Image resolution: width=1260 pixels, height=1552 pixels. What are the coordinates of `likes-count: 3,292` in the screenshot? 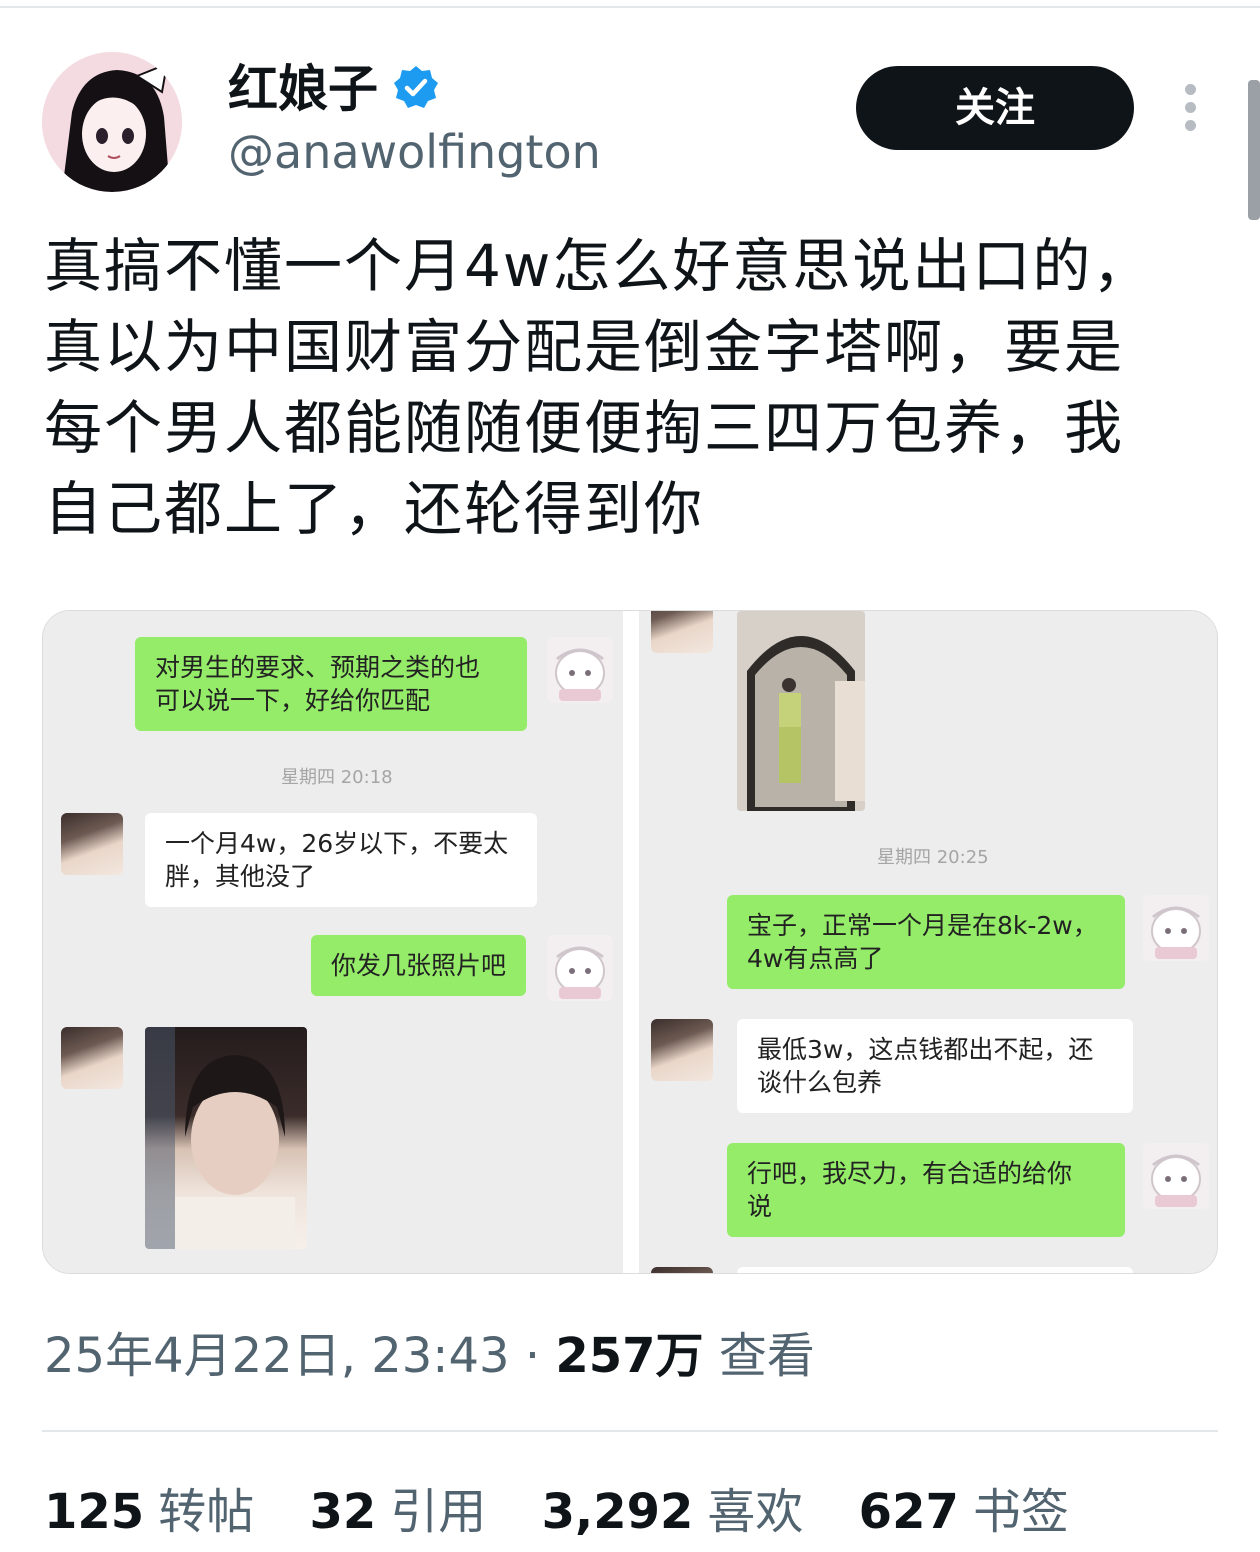 It's located at (617, 1512).